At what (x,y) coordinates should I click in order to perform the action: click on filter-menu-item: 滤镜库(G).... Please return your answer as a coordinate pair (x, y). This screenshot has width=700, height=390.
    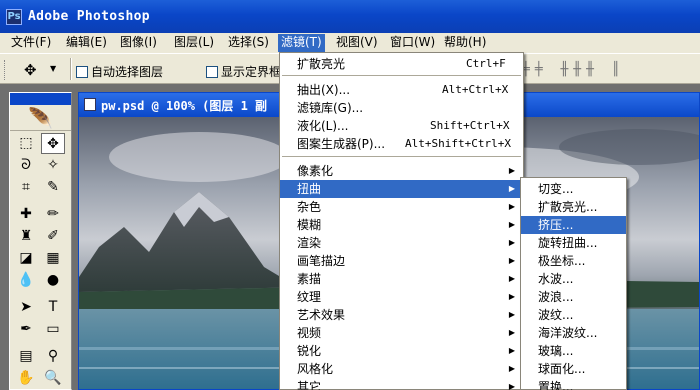
    Looking at the image, I should click on (401, 108).